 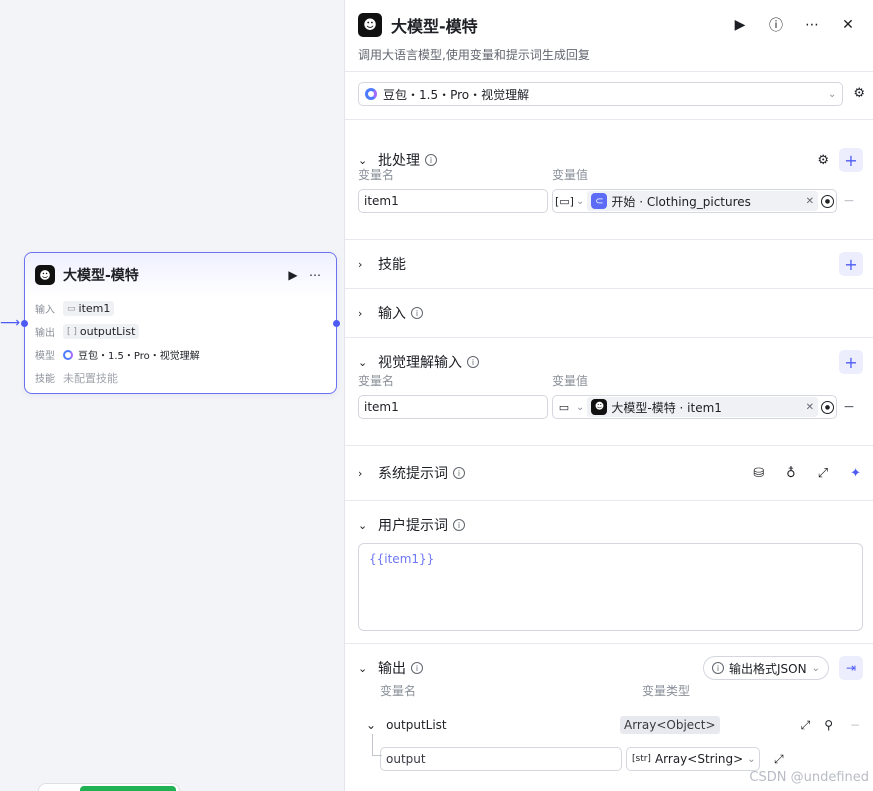 I want to click on batch-var-value-field: [▭] ⌄ ⊂ 开始 · Clothing_pictures ✕ ●, so click(x=694, y=201).